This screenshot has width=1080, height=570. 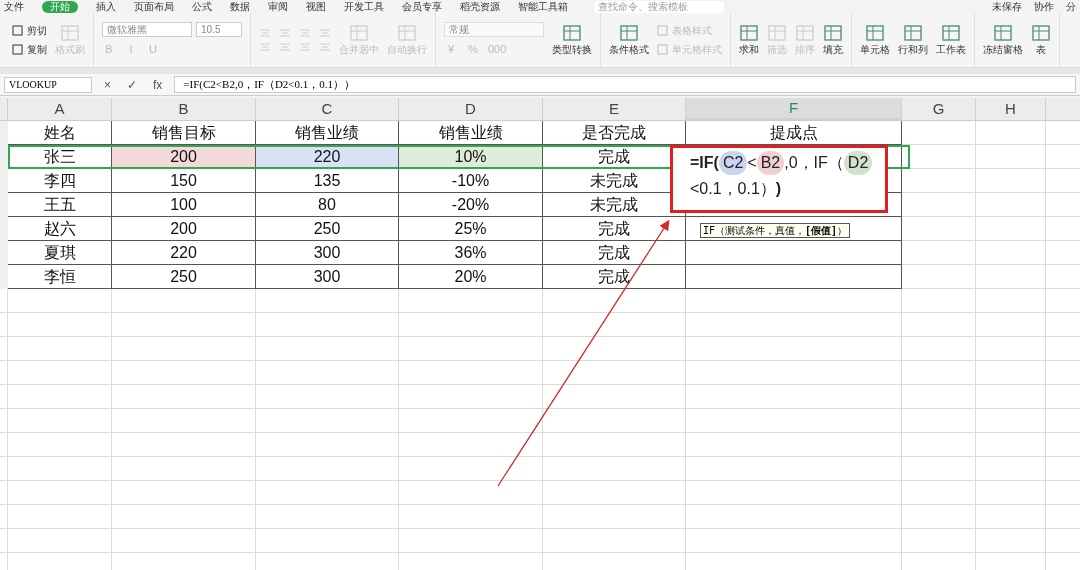 I want to click on table-cell: 100, so click(x=184, y=205).